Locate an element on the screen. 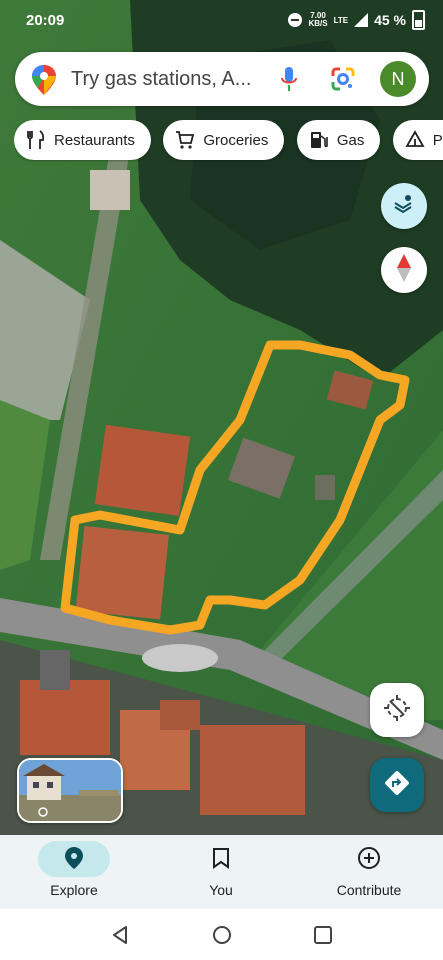  tab-explore: Explore is located at coordinates (74, 872).